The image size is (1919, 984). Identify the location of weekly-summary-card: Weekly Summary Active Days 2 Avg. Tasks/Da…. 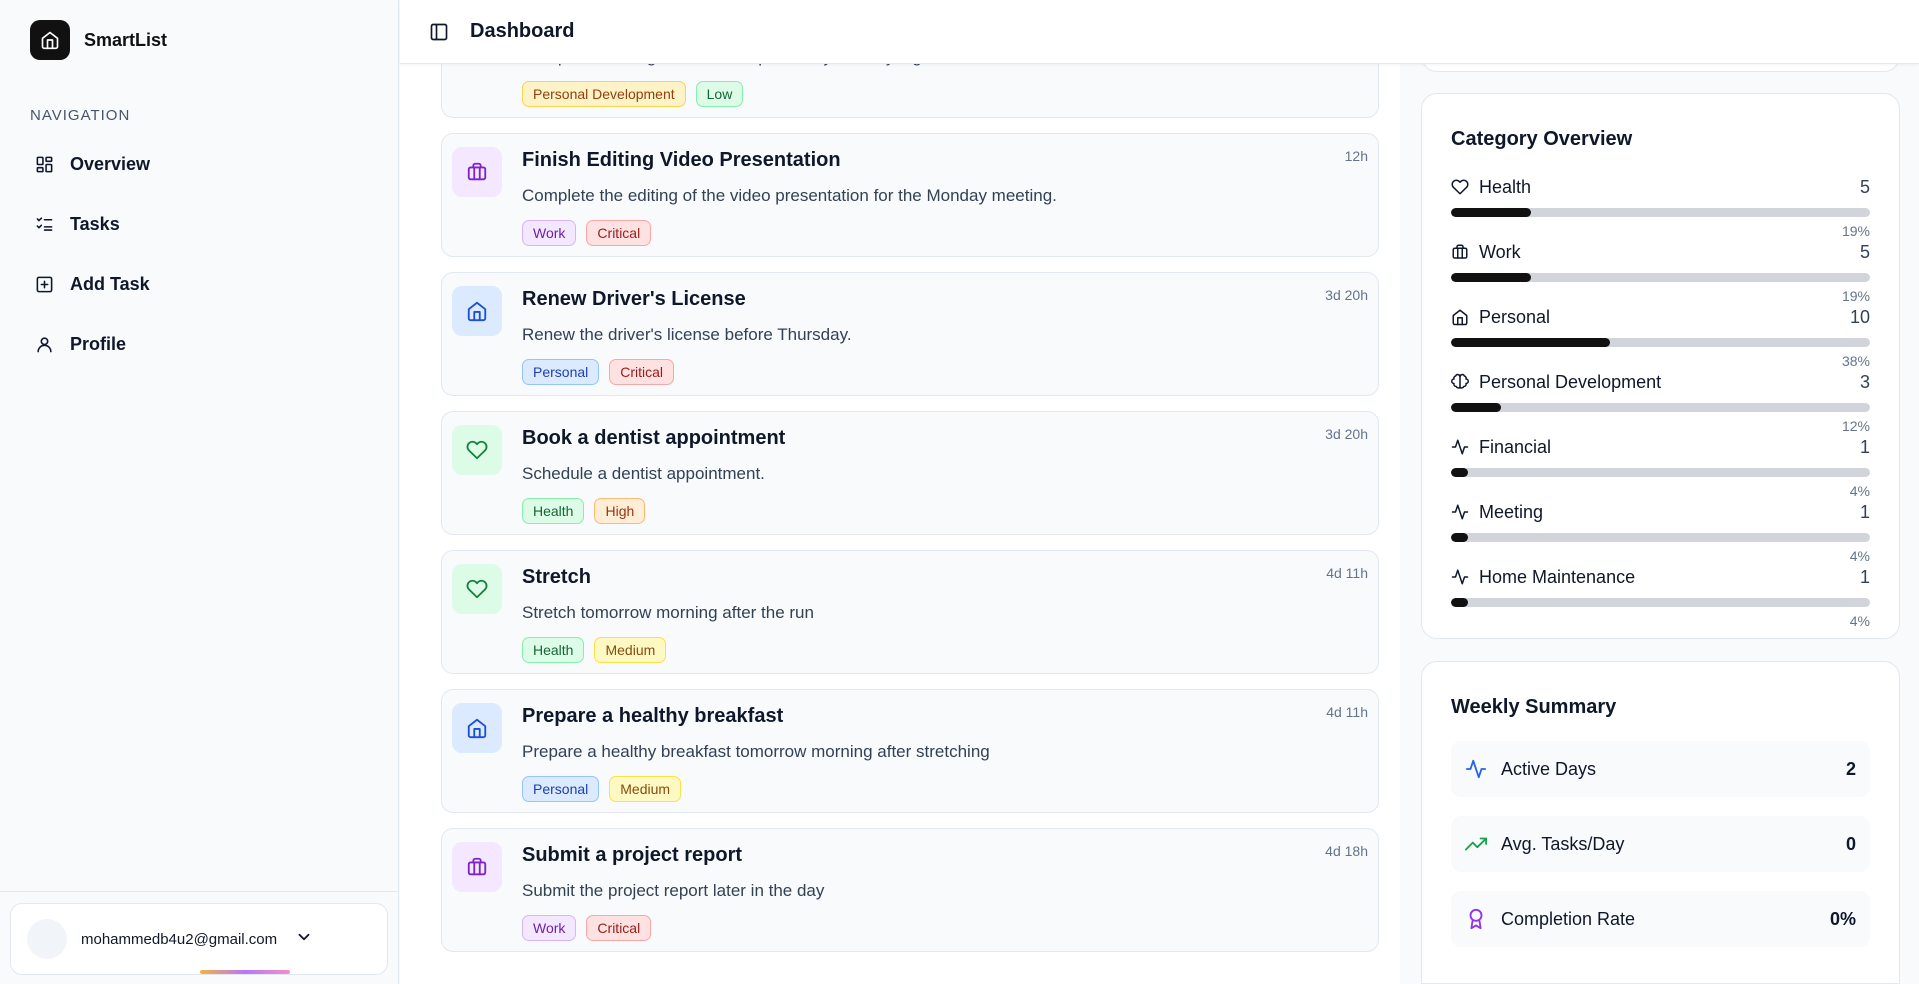
(1660, 822).